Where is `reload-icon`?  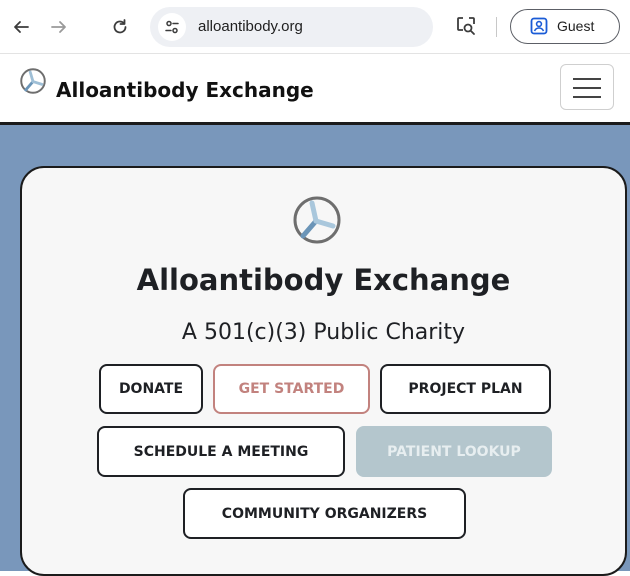 reload-icon is located at coordinates (120, 27).